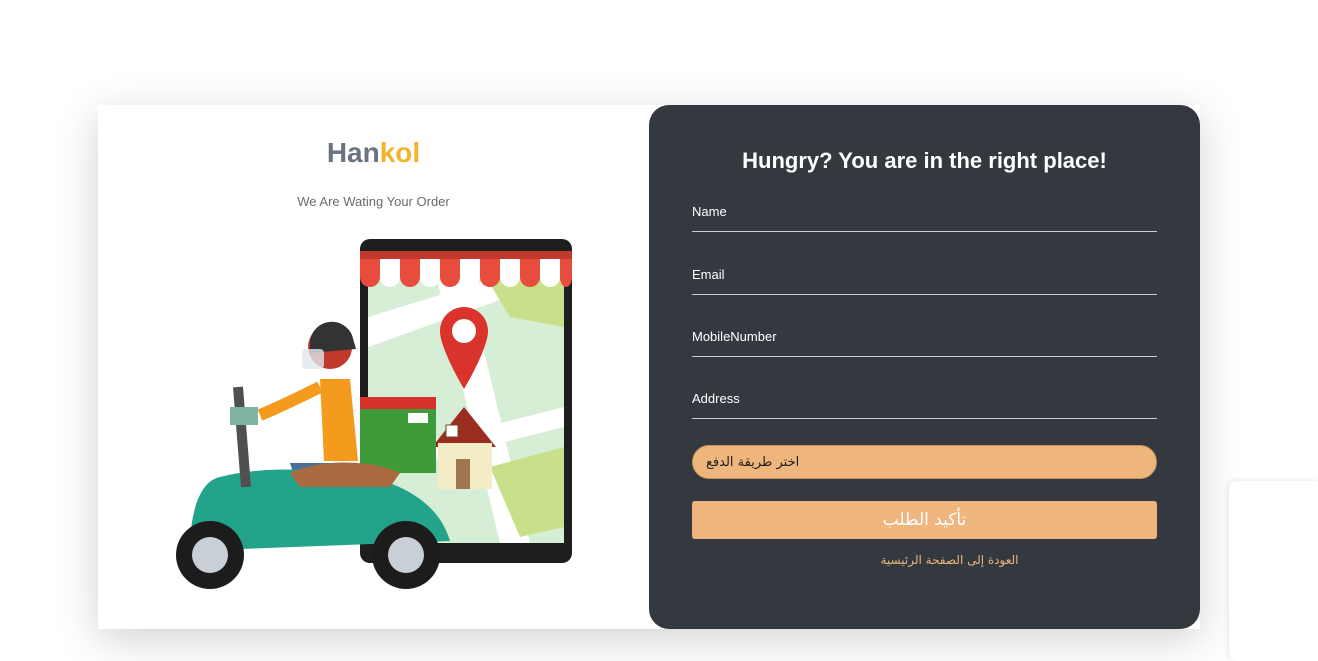 Image resolution: width=1318 pixels, height=661 pixels. Describe the element at coordinates (709, 211) in the screenshot. I see `name-label: Name` at that location.